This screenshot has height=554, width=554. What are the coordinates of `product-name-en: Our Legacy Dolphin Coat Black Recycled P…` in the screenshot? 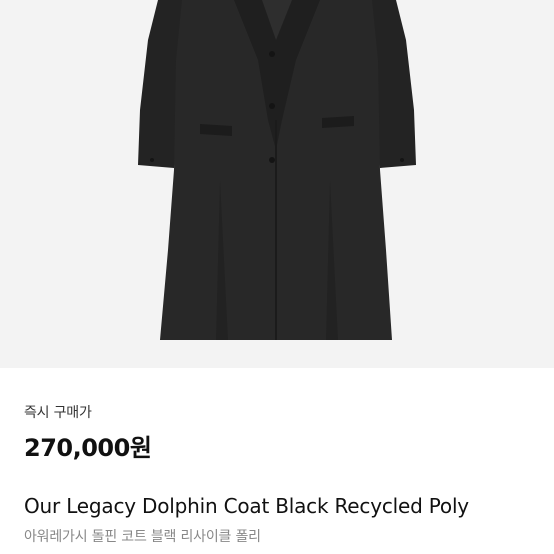 It's located at (246, 506).